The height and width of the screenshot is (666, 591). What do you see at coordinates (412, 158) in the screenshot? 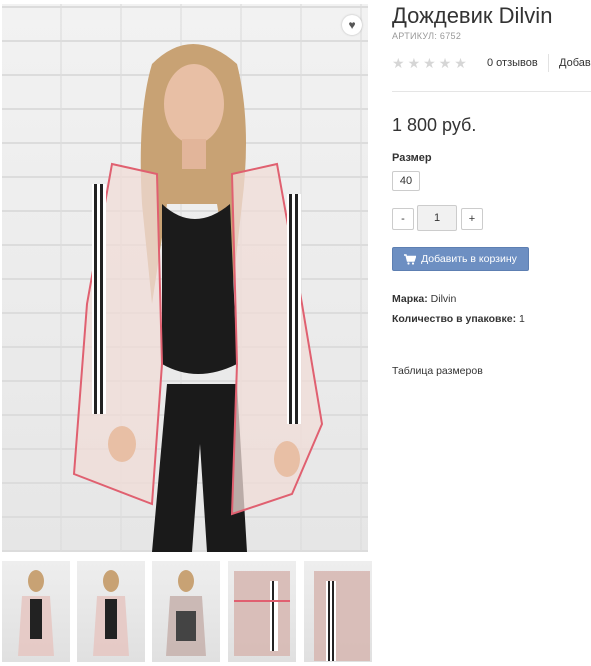
I see `size-label: Размер` at bounding box center [412, 158].